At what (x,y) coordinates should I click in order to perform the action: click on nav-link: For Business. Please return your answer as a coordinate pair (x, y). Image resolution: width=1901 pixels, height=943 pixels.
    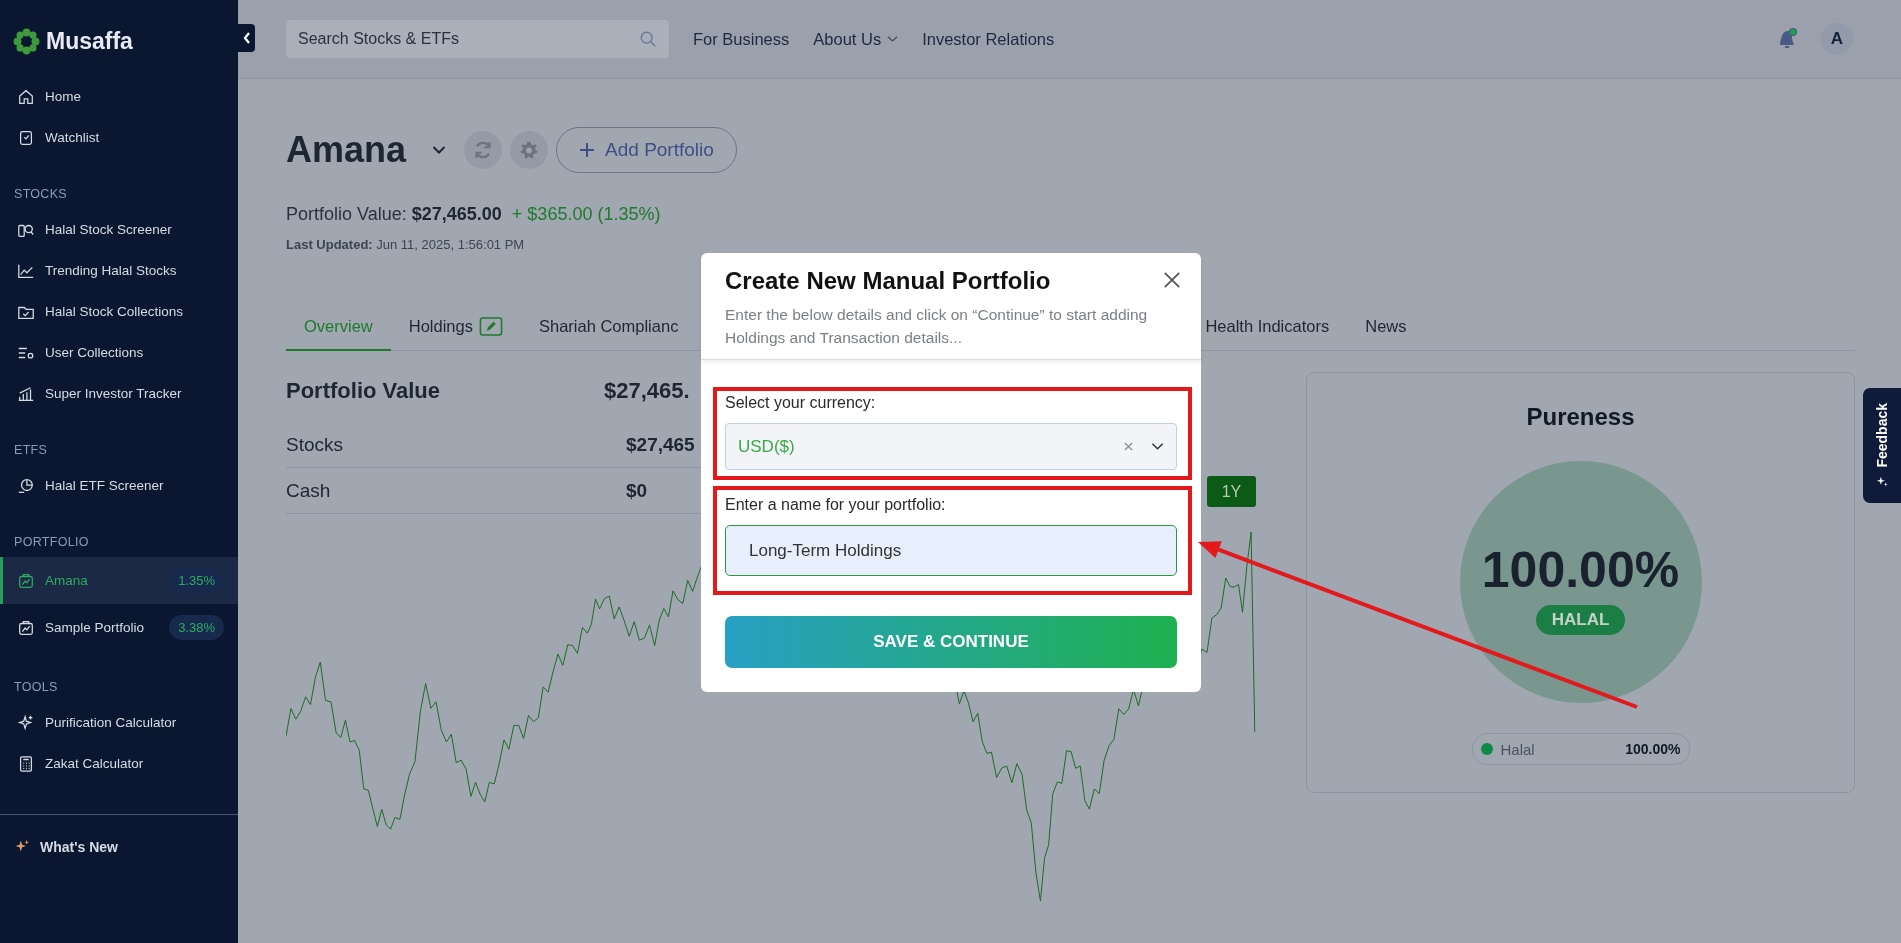
    Looking at the image, I should click on (741, 39).